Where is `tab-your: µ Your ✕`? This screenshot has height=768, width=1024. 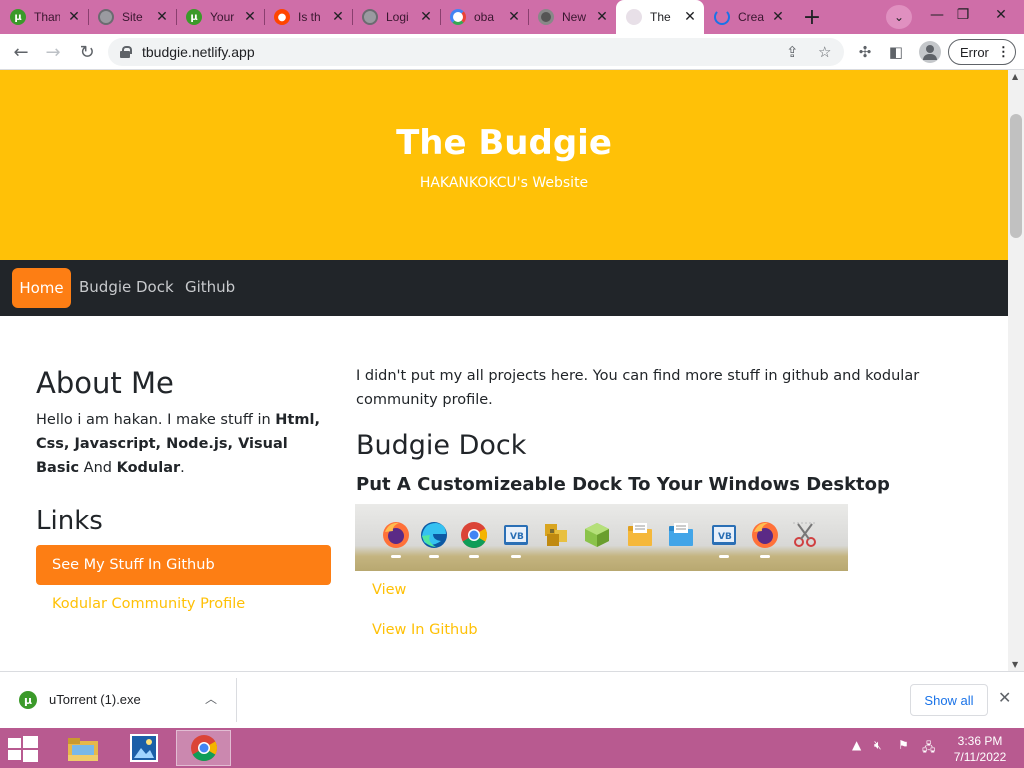
tab-your: µ Your ✕ is located at coordinates (220, 17).